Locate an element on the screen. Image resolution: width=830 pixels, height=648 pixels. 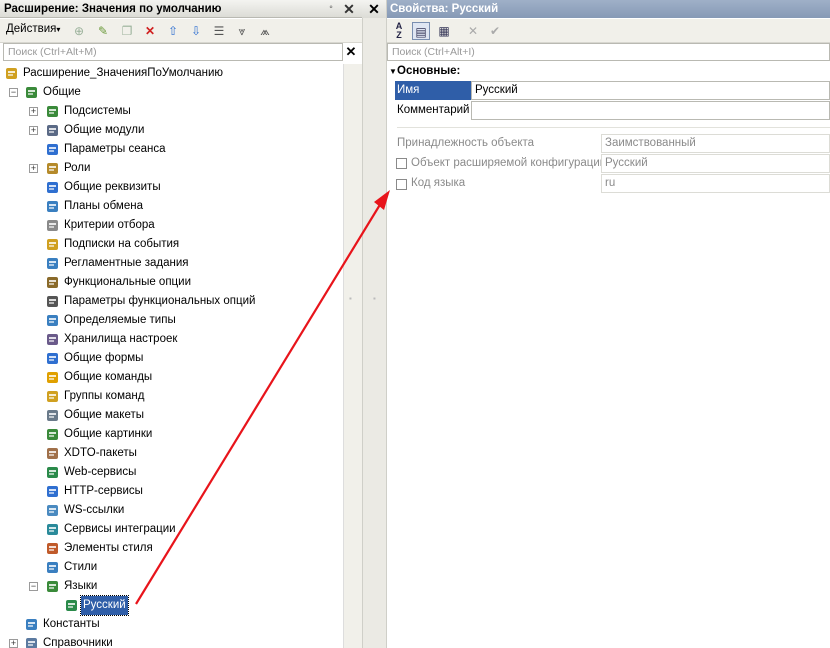
tree-item: + Подсистемы is located at coordinates (171, 111).